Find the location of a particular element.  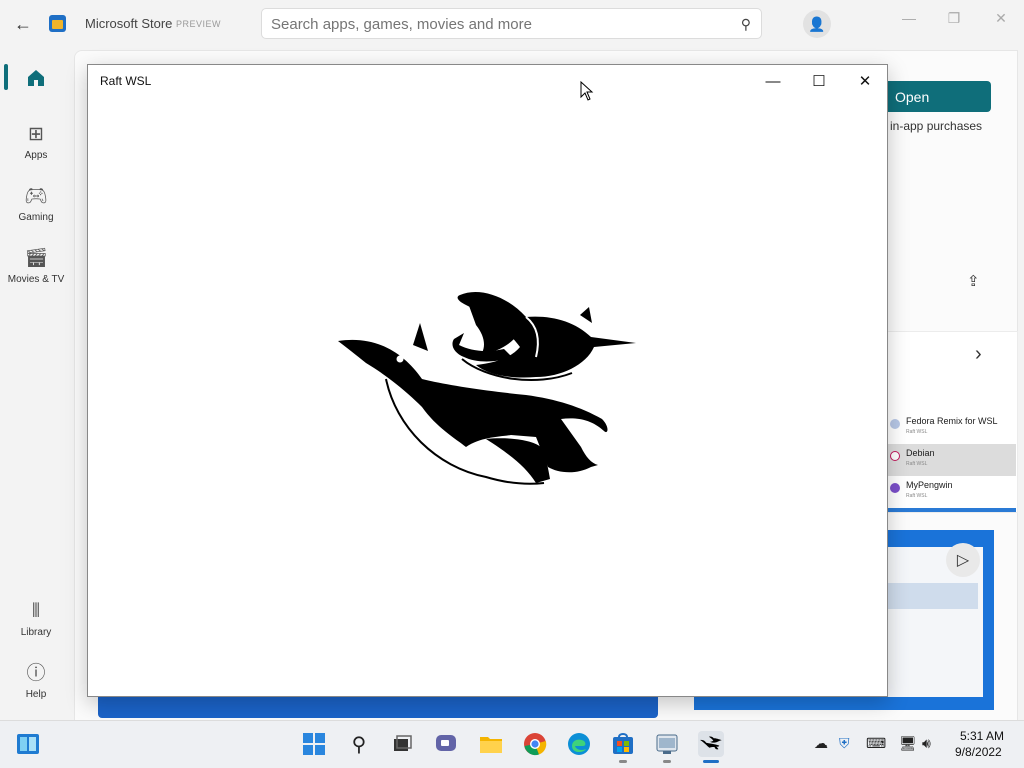

search-box: ⚲ is located at coordinates (511, 23).